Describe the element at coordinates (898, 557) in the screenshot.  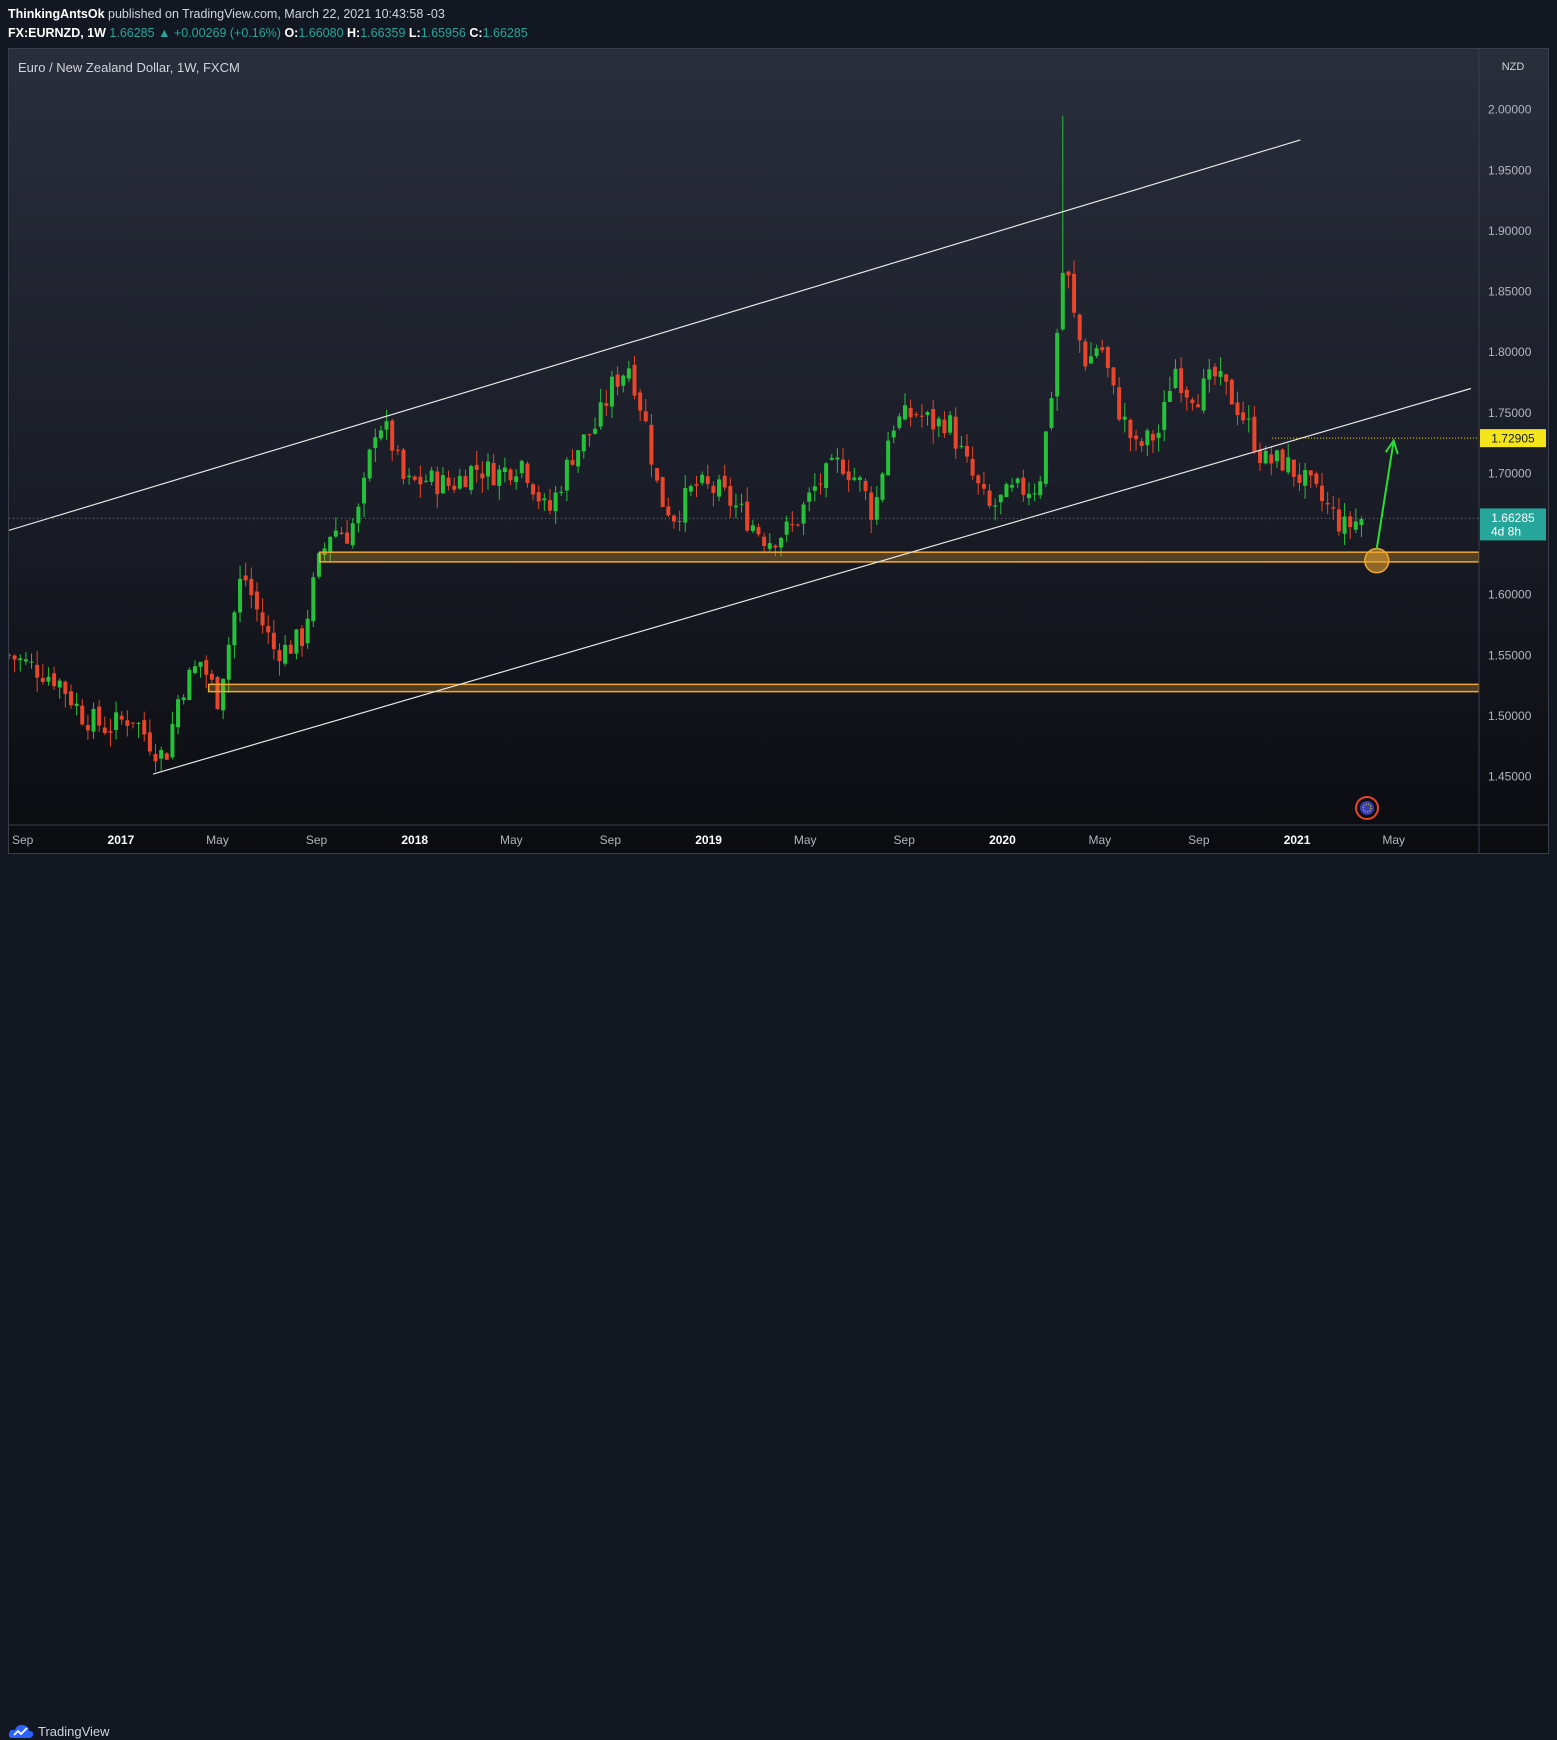
I see `support-zone-upper` at that location.